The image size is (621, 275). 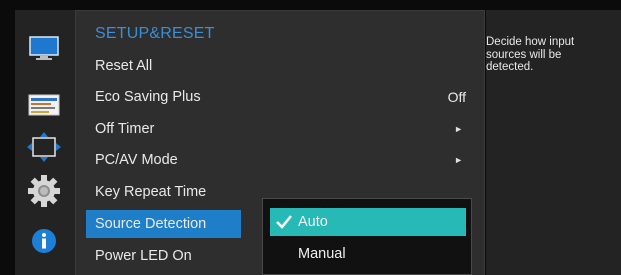 What do you see at coordinates (44, 147) in the screenshot?
I see `position-arrows-icon` at bounding box center [44, 147].